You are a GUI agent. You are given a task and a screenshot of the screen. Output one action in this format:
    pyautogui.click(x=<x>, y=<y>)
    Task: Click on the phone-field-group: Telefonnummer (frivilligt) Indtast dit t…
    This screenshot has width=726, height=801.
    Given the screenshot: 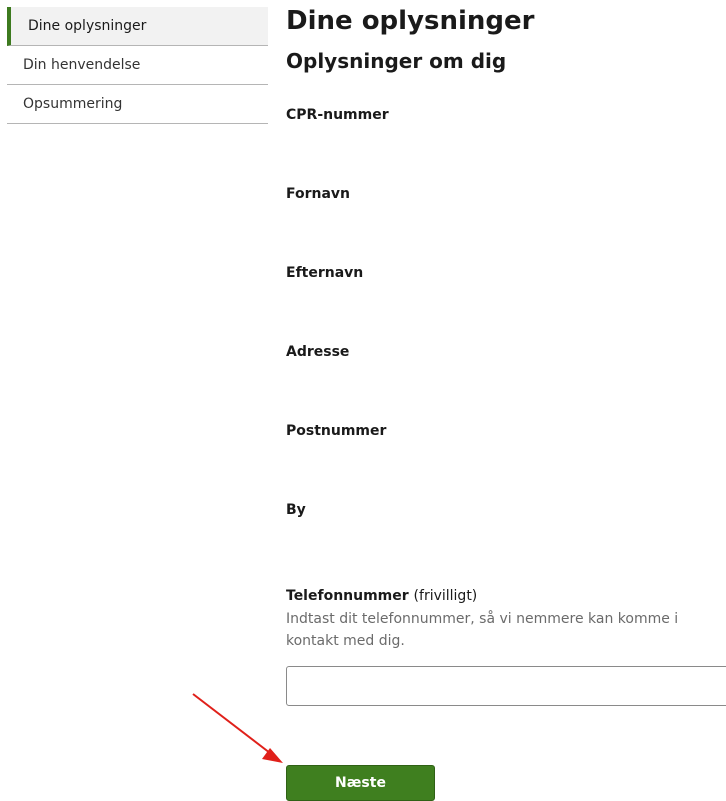 What is the action you would take?
    pyautogui.click(x=506, y=620)
    